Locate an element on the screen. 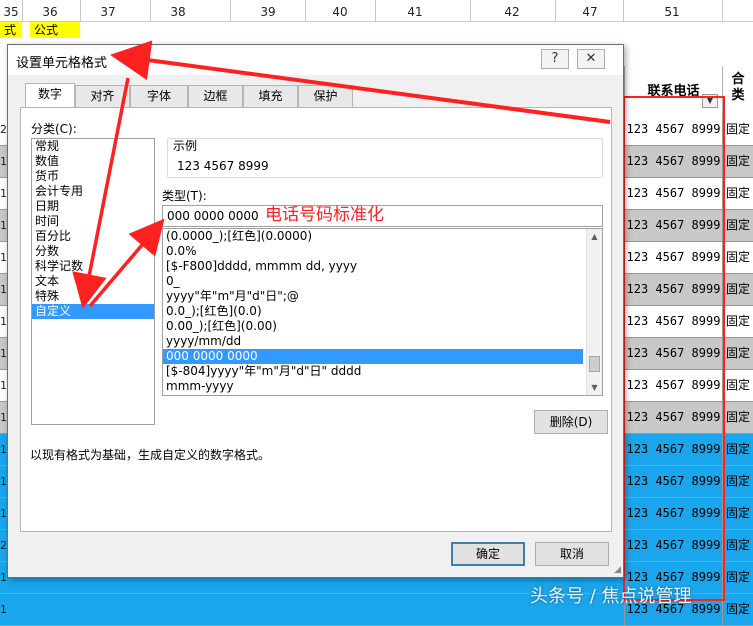 The height and width of the screenshot is (626, 753). resize-grip-icon: ◢ is located at coordinates (617, 570).